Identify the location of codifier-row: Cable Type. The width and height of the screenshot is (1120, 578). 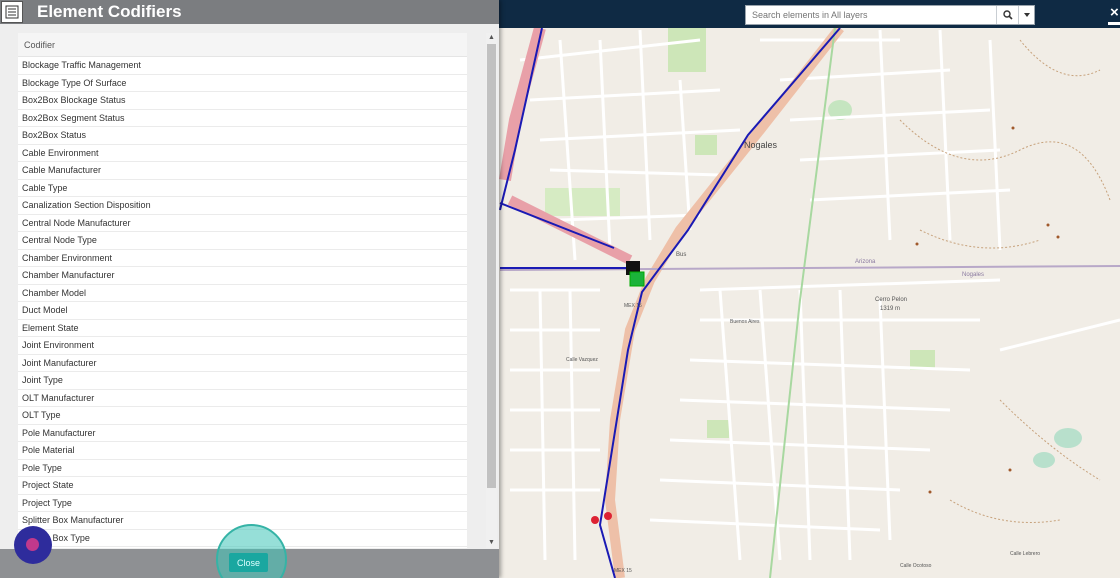
(242, 188).